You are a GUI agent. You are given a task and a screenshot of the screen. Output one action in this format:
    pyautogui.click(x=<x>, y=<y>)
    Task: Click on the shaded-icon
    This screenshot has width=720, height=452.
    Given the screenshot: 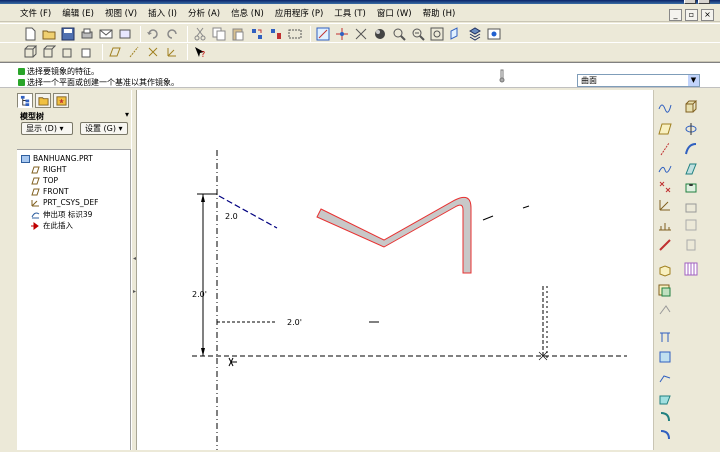 What is the action you would take?
    pyautogui.click(x=87, y=52)
    